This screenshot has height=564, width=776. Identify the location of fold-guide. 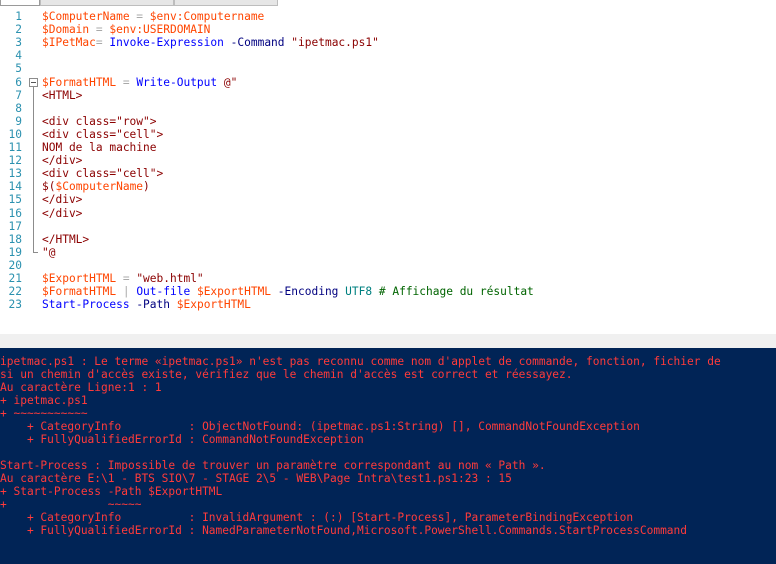
(33, 169).